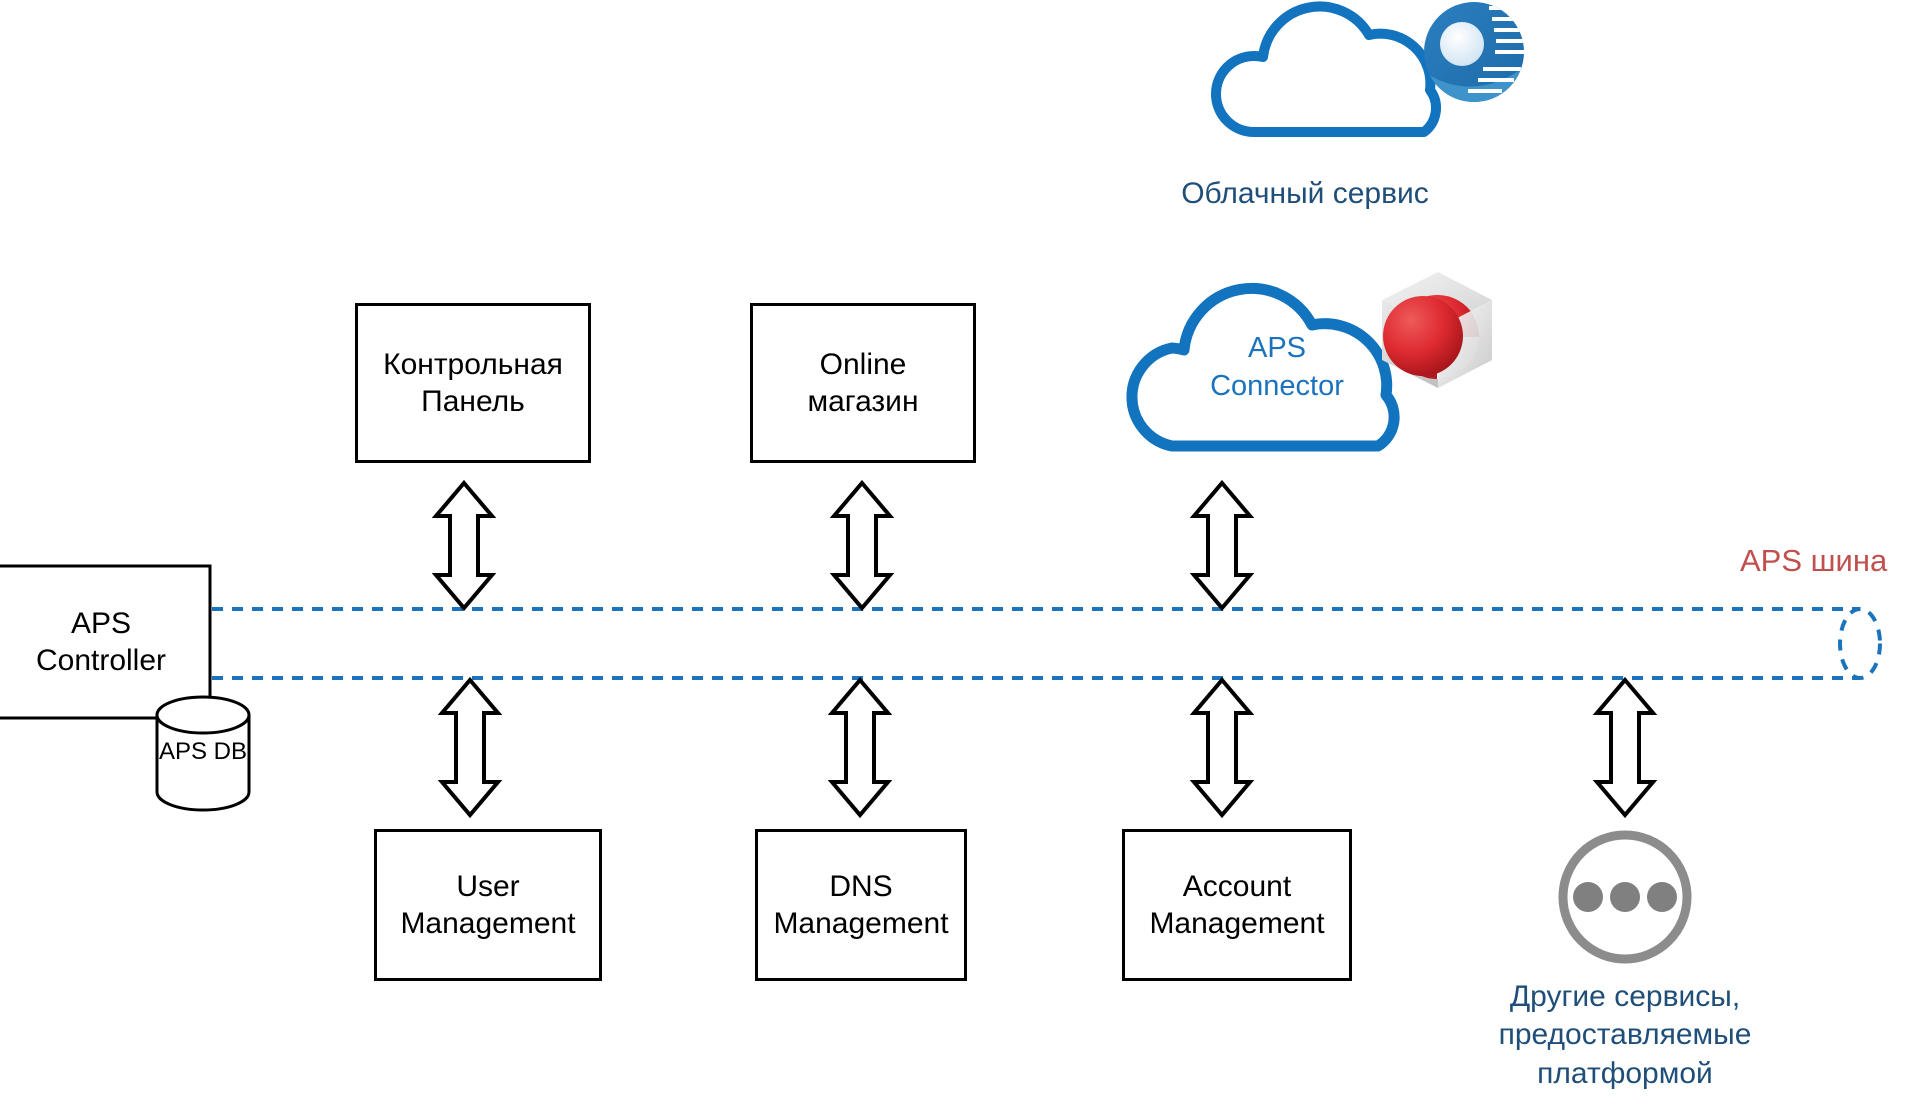  What do you see at coordinates (1047, 643) in the screenshot?
I see `aps-bus` at bounding box center [1047, 643].